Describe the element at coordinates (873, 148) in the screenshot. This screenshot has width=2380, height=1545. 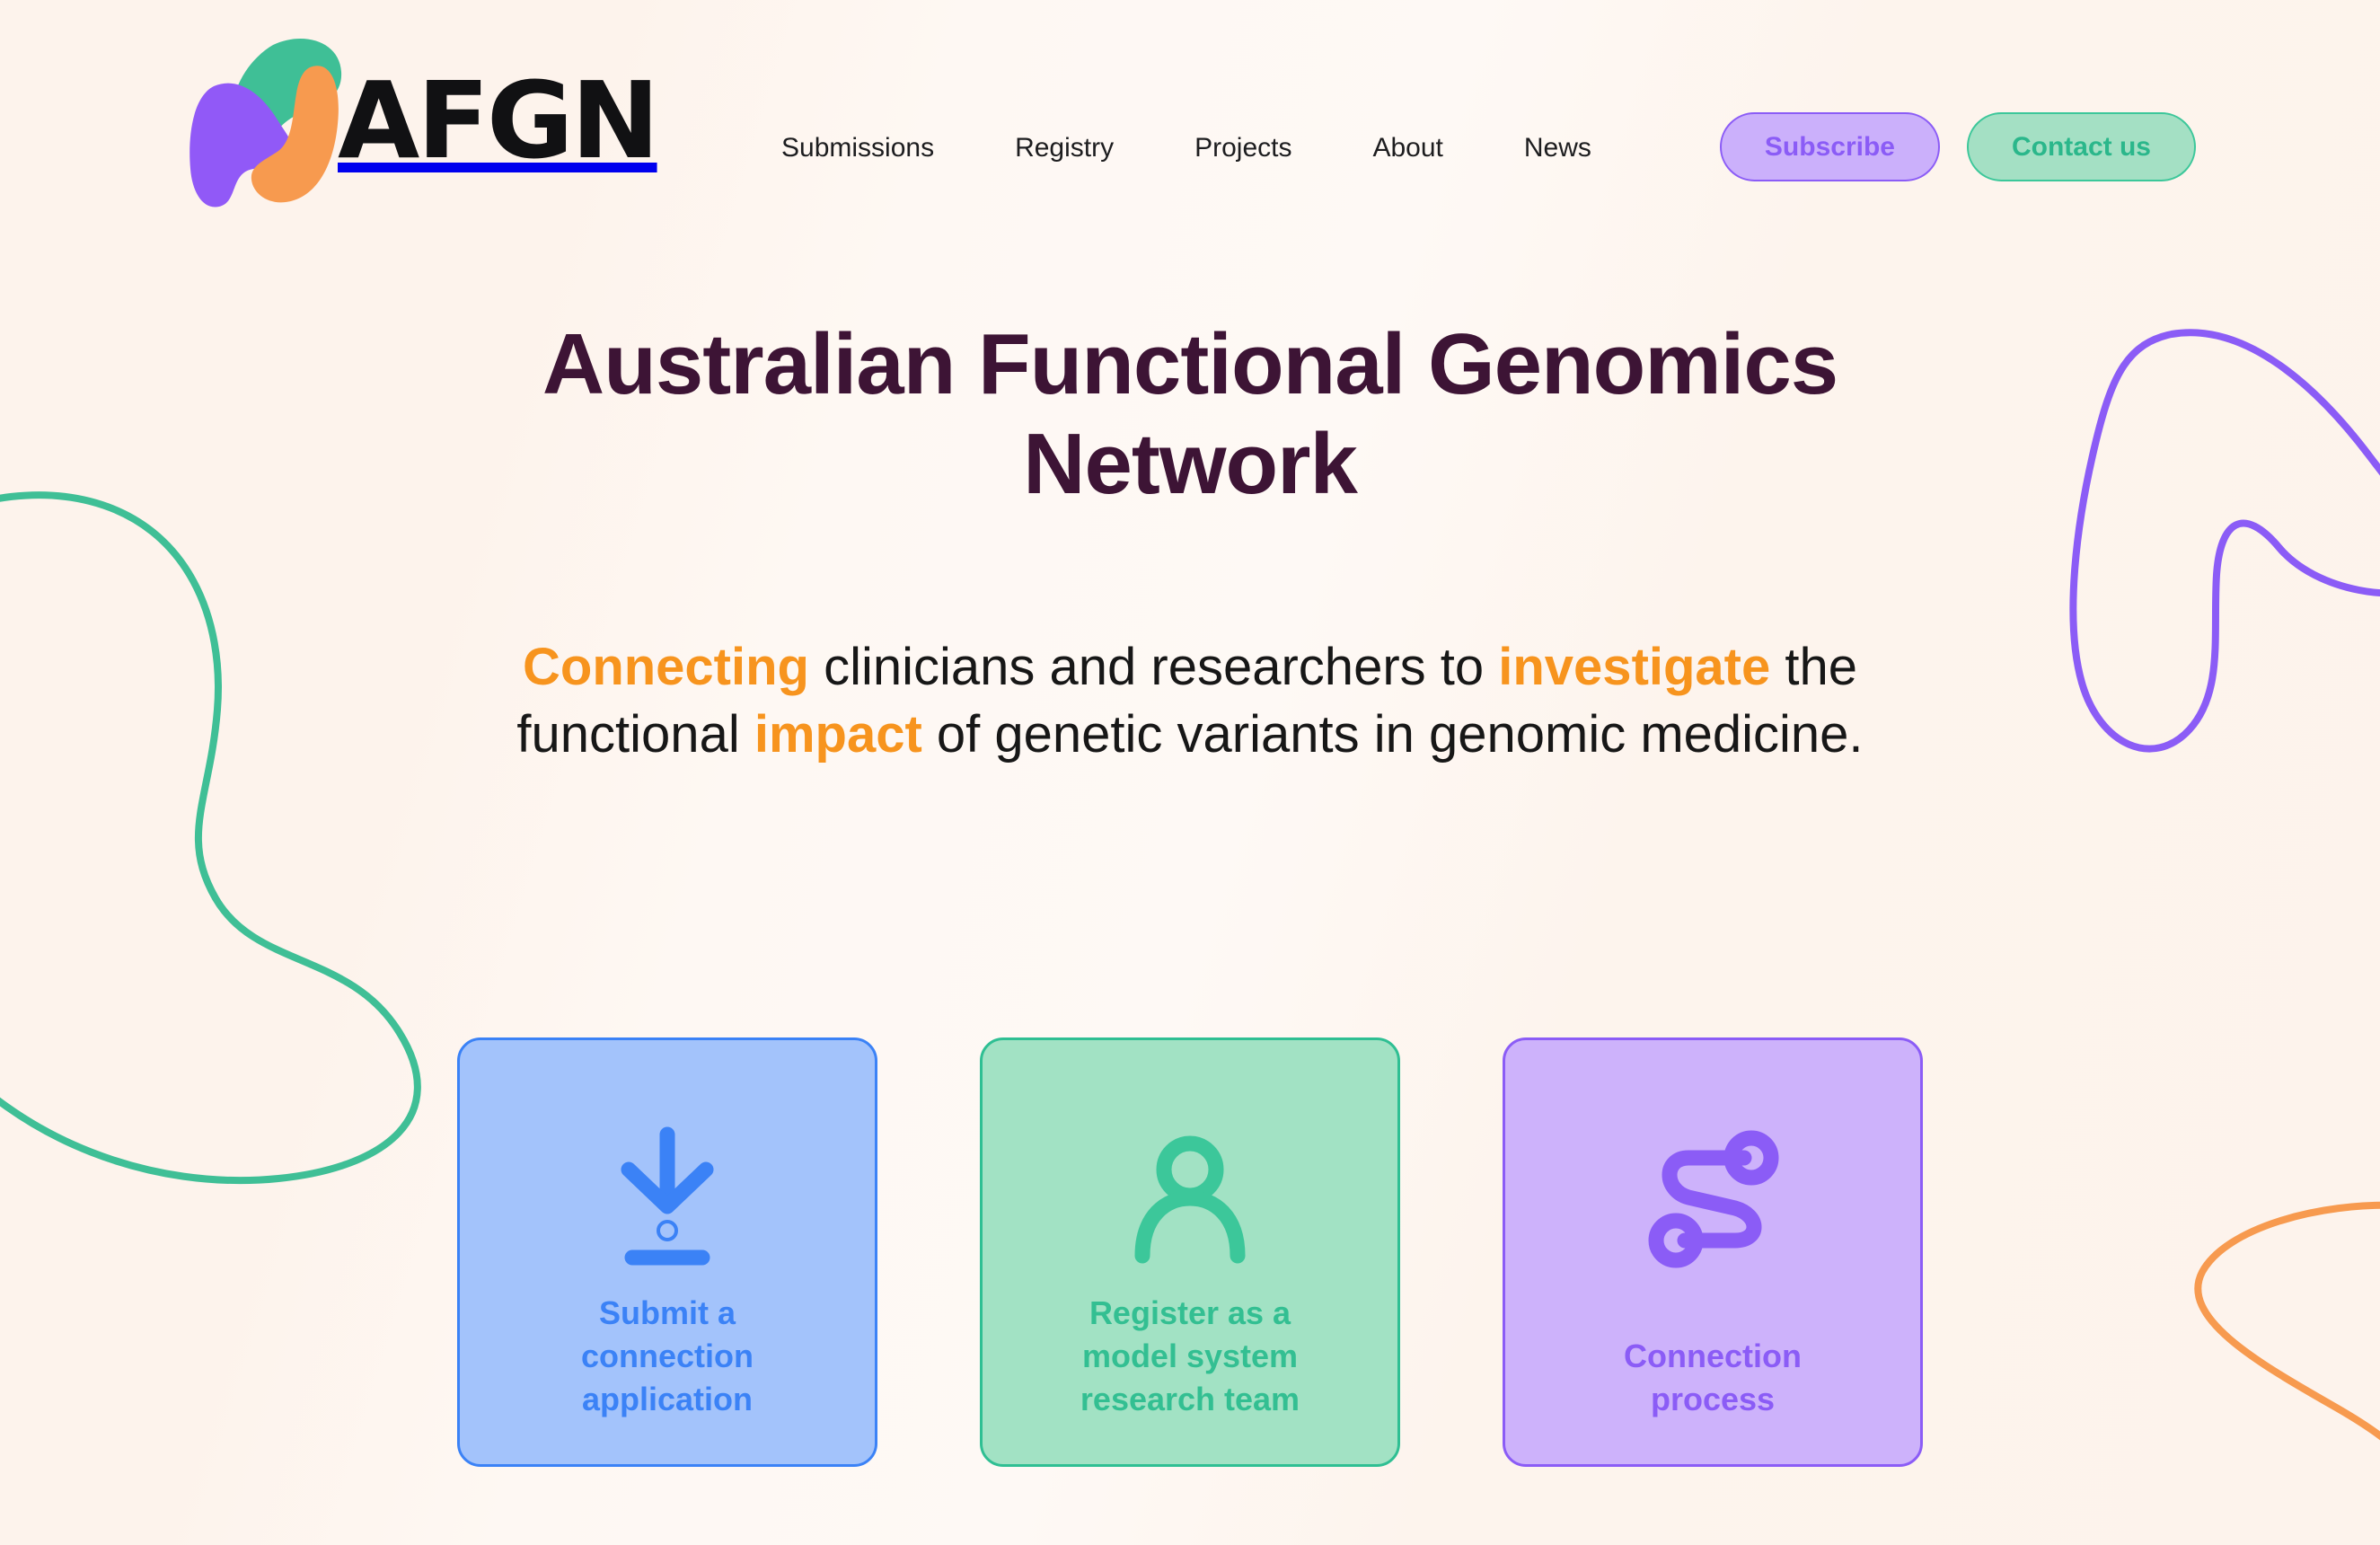
I see `nav-item-submissions: Submissions` at that location.